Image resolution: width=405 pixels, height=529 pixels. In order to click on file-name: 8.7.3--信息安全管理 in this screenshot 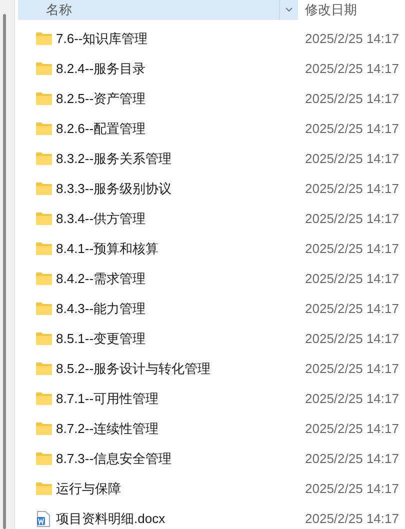, I will do `click(114, 458)`.